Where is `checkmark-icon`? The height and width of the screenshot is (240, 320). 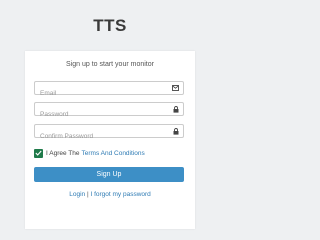 checkmark-icon is located at coordinates (38, 153).